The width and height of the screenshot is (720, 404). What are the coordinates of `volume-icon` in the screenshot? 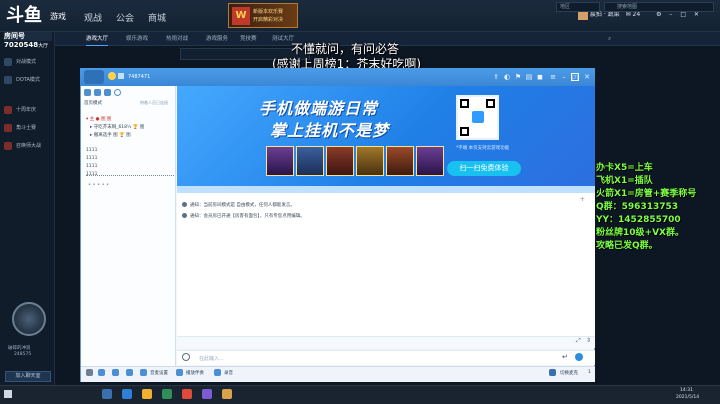 It's located at (101, 372).